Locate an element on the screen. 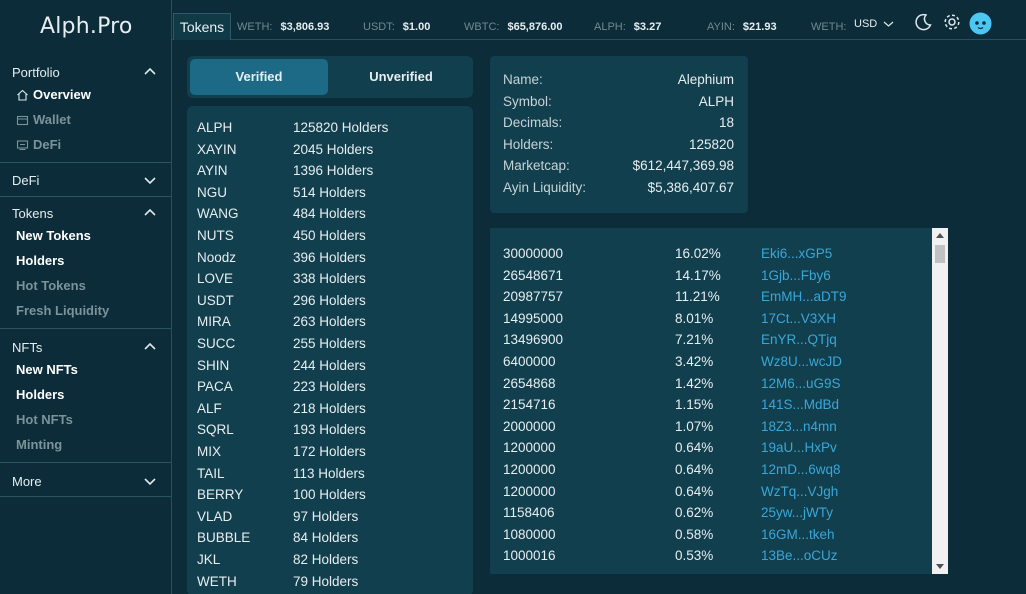 This screenshot has width=1026, height=594. holder-address-link: 12mD...6wq8 is located at coordinates (801, 469).